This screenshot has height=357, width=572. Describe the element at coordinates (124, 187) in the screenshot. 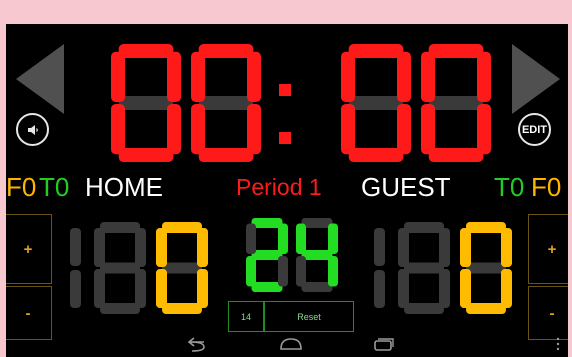

I see `home-label: HOME` at that location.